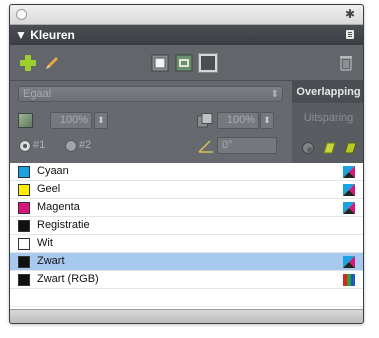 The height and width of the screenshot is (338, 379). What do you see at coordinates (267, 120) in the screenshot?
I see `tint-percent-stepper-2: ⬍` at bounding box center [267, 120].